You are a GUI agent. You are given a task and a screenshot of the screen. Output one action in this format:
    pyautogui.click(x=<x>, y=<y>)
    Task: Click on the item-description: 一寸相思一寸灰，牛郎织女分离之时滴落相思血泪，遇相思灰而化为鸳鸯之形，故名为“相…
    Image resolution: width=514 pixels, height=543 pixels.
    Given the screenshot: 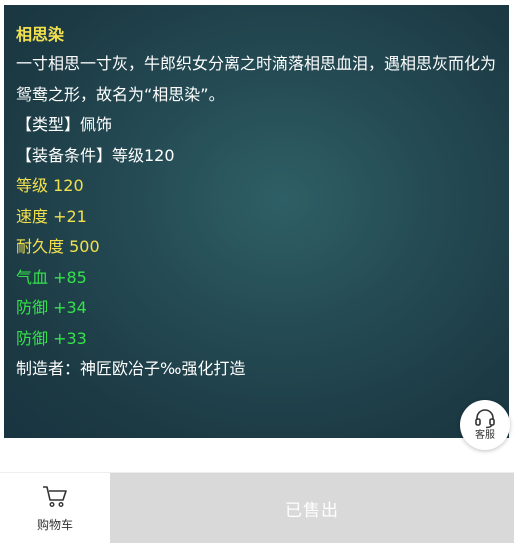 What is the action you would take?
    pyautogui.click(x=256, y=79)
    